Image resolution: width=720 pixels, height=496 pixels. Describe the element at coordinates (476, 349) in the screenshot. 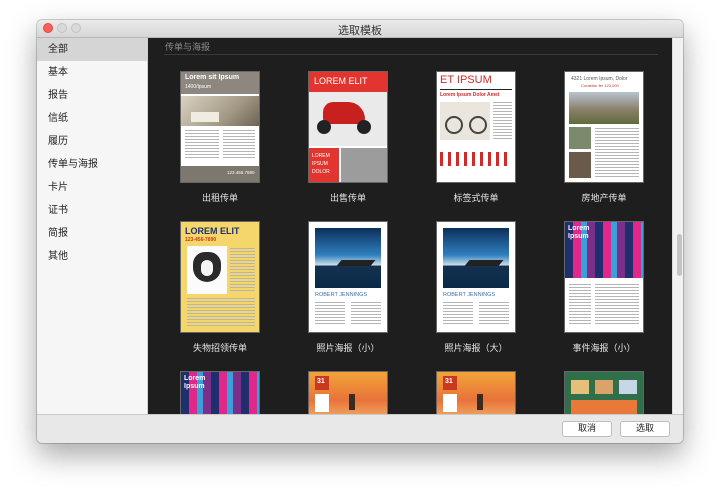

I see `template-label: 照片海报（大）` at that location.